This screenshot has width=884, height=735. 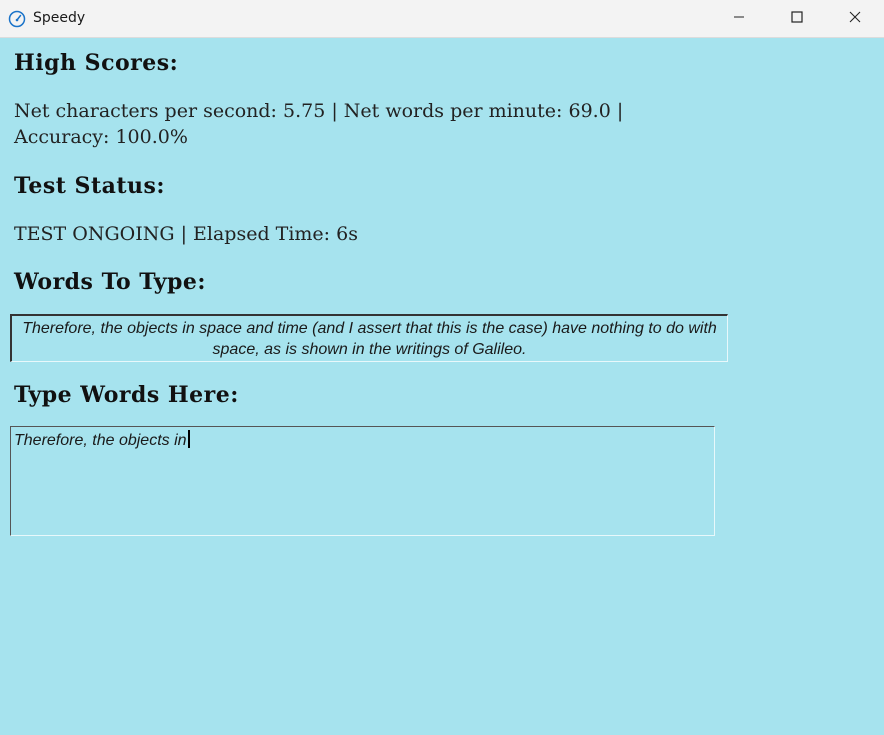 I want to click on maximize-button, so click(x=797, y=18).